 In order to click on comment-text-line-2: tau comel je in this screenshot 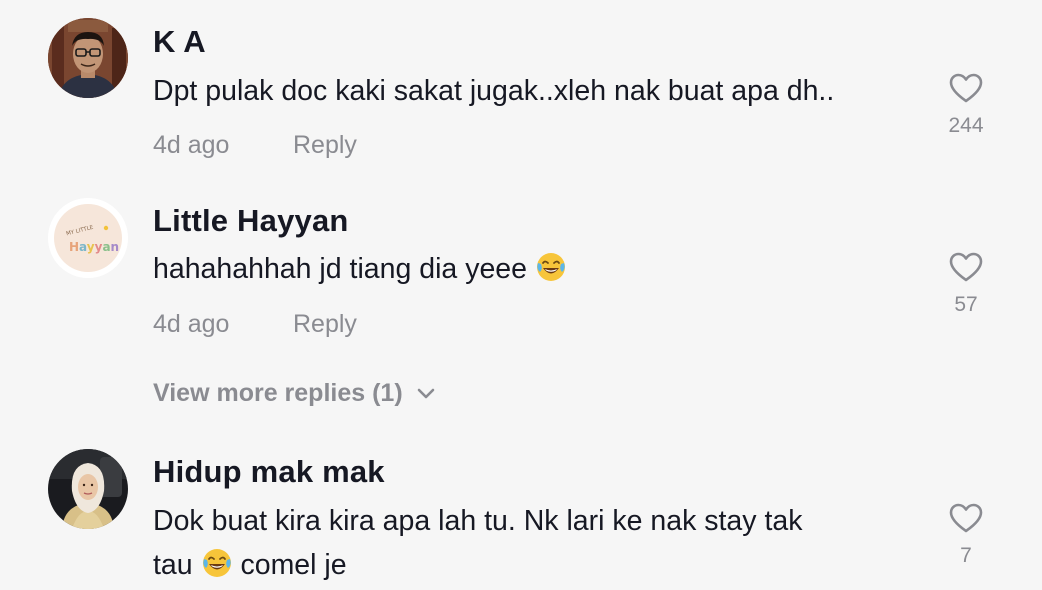, I will do `click(250, 566)`.